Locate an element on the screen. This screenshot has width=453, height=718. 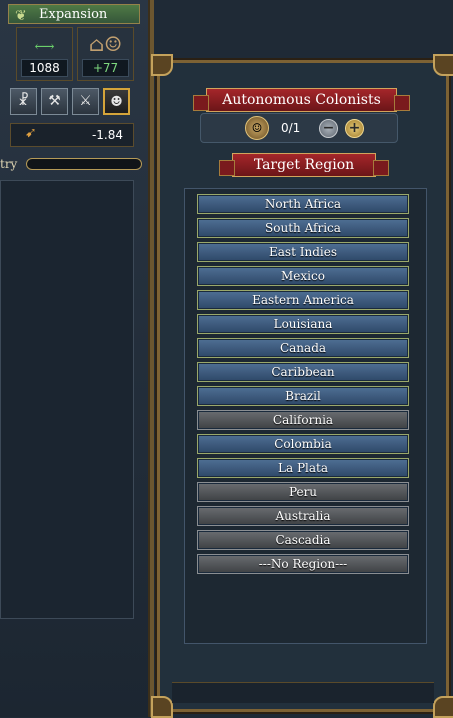
region-button: Colombia is located at coordinates (303, 444).